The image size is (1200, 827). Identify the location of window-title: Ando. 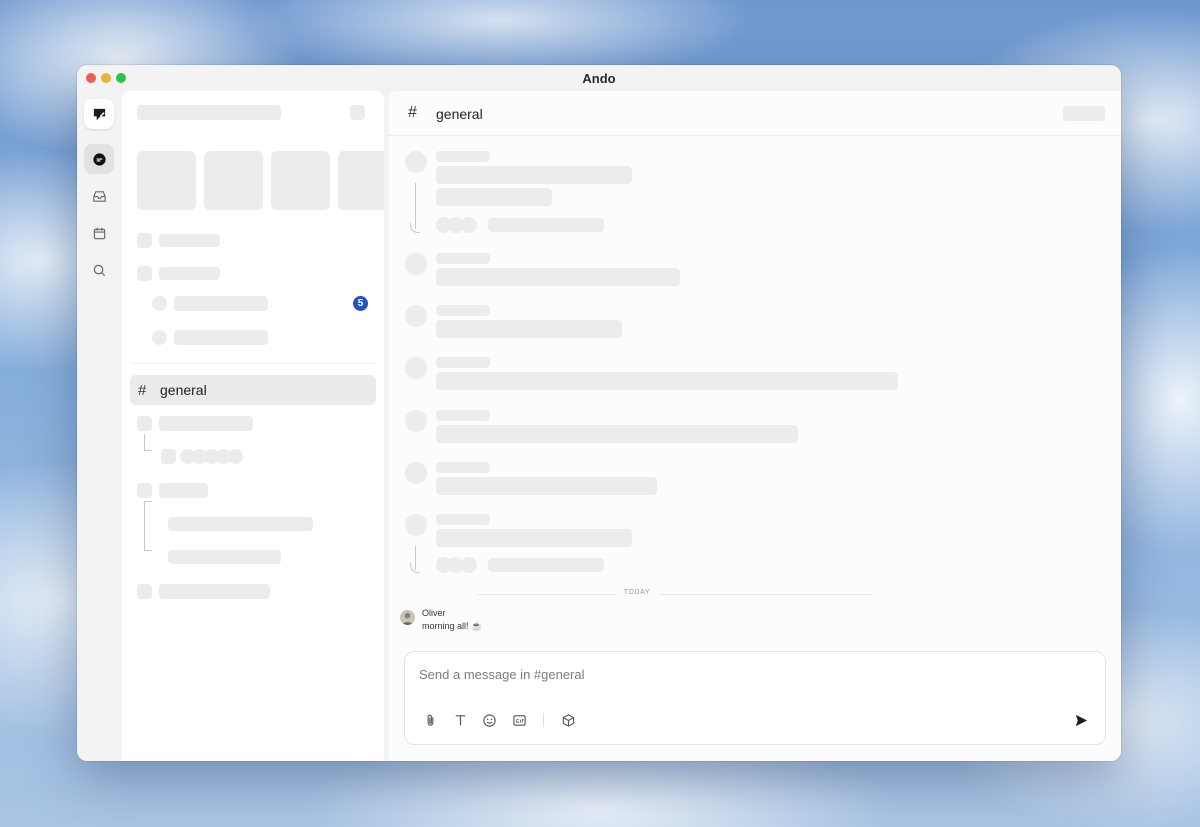
(599, 78).